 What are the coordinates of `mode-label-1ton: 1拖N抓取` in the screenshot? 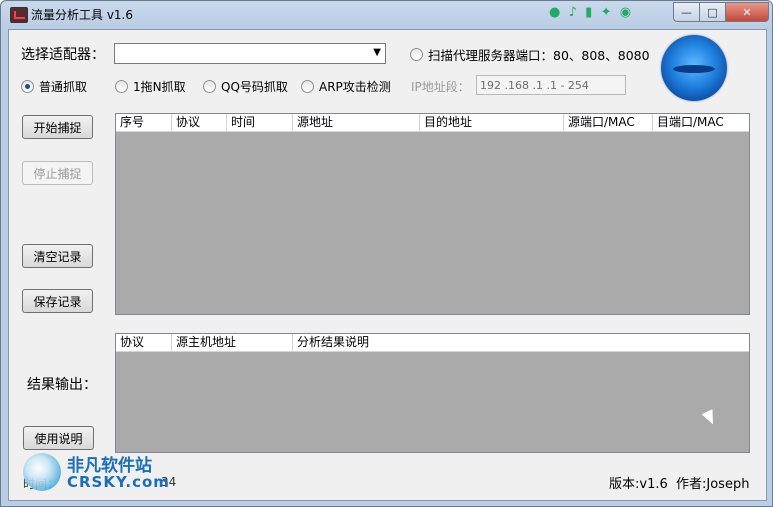 It's located at (159, 87).